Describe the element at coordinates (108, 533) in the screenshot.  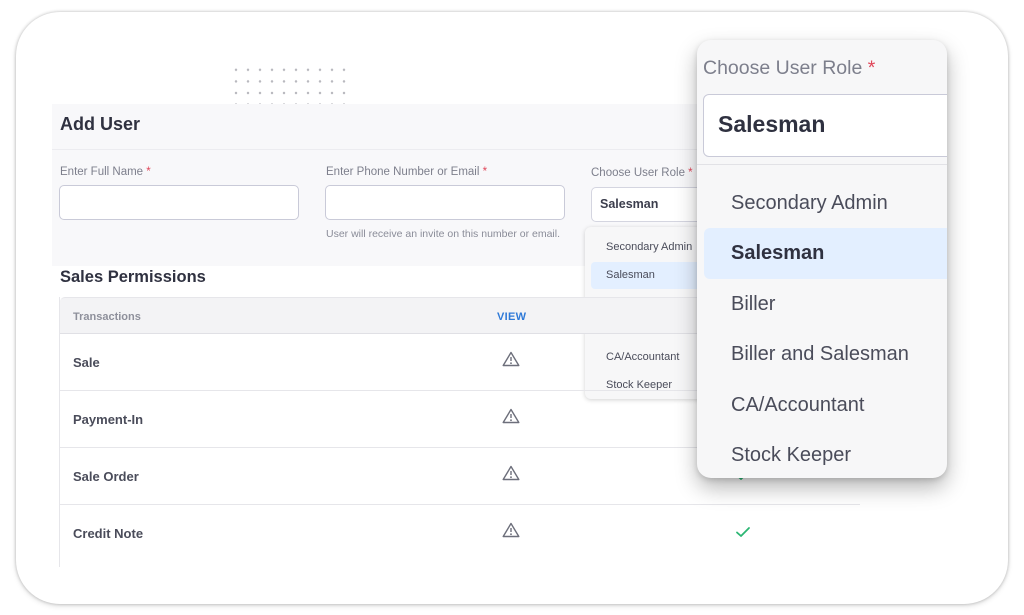
I see `row-label: Credit Note` at that location.